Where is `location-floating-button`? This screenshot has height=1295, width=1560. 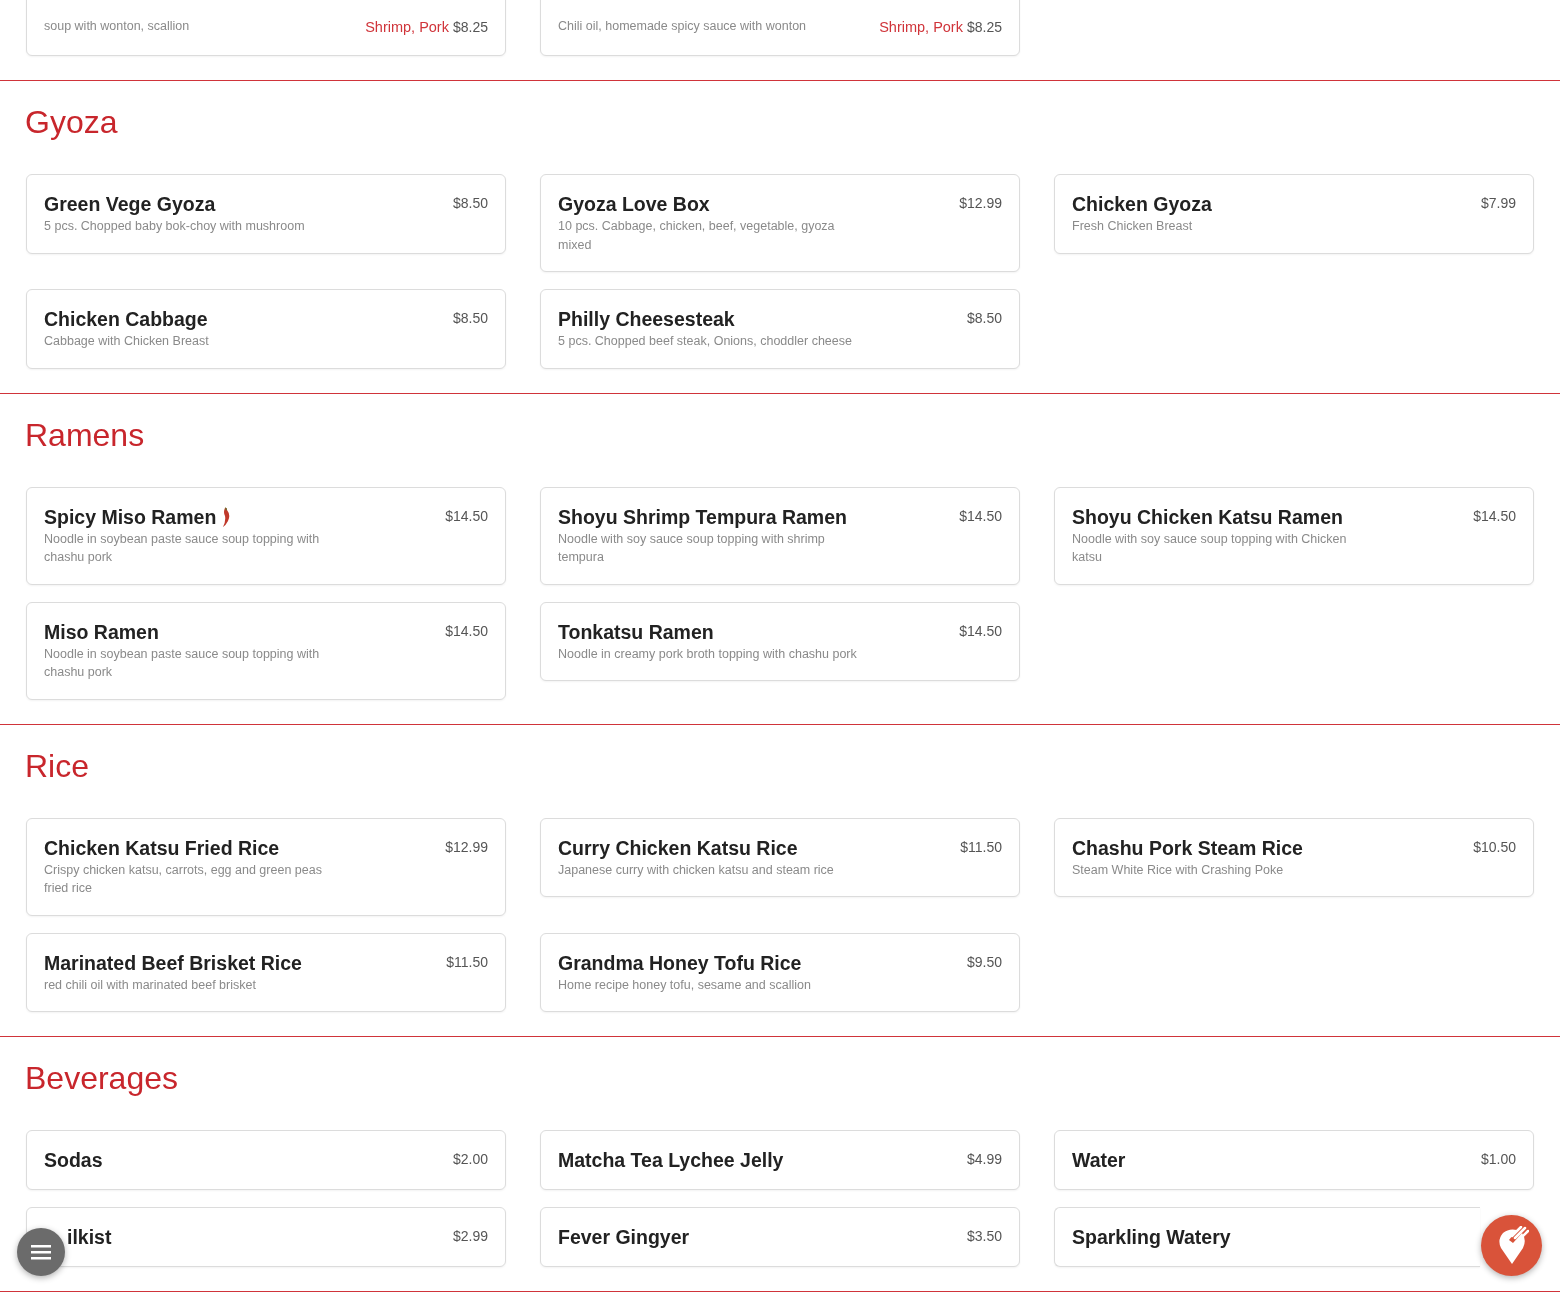
location-floating-button is located at coordinates (1511, 1245).